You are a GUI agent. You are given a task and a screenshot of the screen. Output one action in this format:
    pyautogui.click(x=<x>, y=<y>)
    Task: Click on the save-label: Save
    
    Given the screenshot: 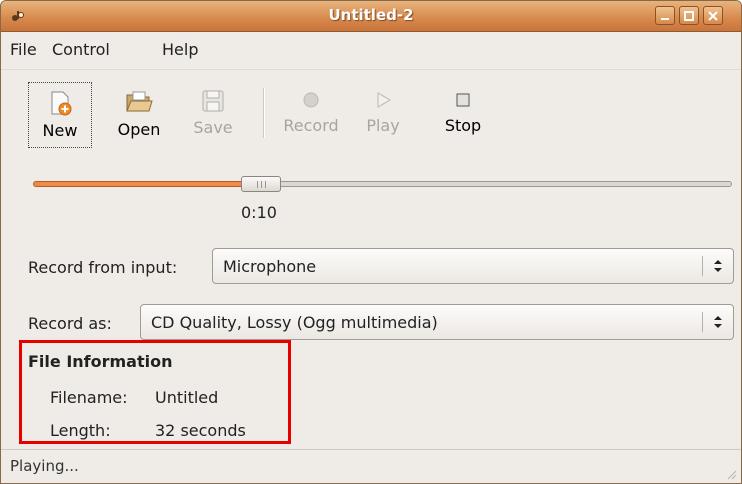 What is the action you would take?
    pyautogui.click(x=213, y=127)
    